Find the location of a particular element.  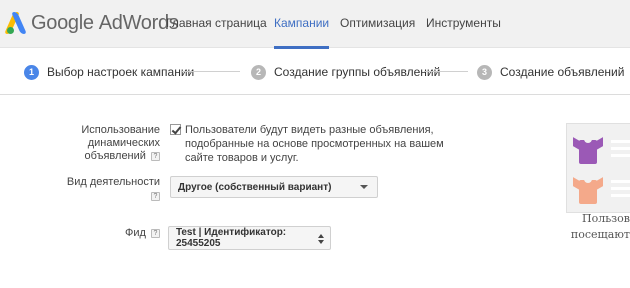

step-1-label: Выбор настроек кампании is located at coordinates (121, 72).